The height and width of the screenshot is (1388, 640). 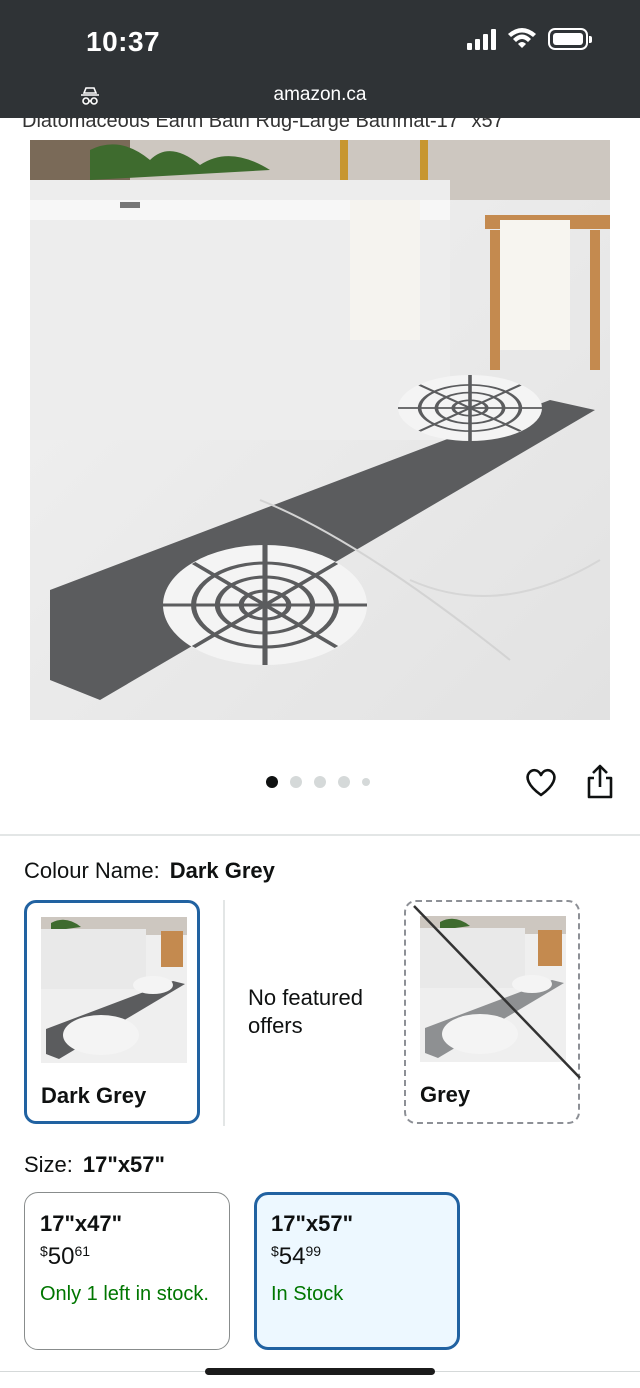 What do you see at coordinates (481, 39) in the screenshot?
I see `signal-icon` at bounding box center [481, 39].